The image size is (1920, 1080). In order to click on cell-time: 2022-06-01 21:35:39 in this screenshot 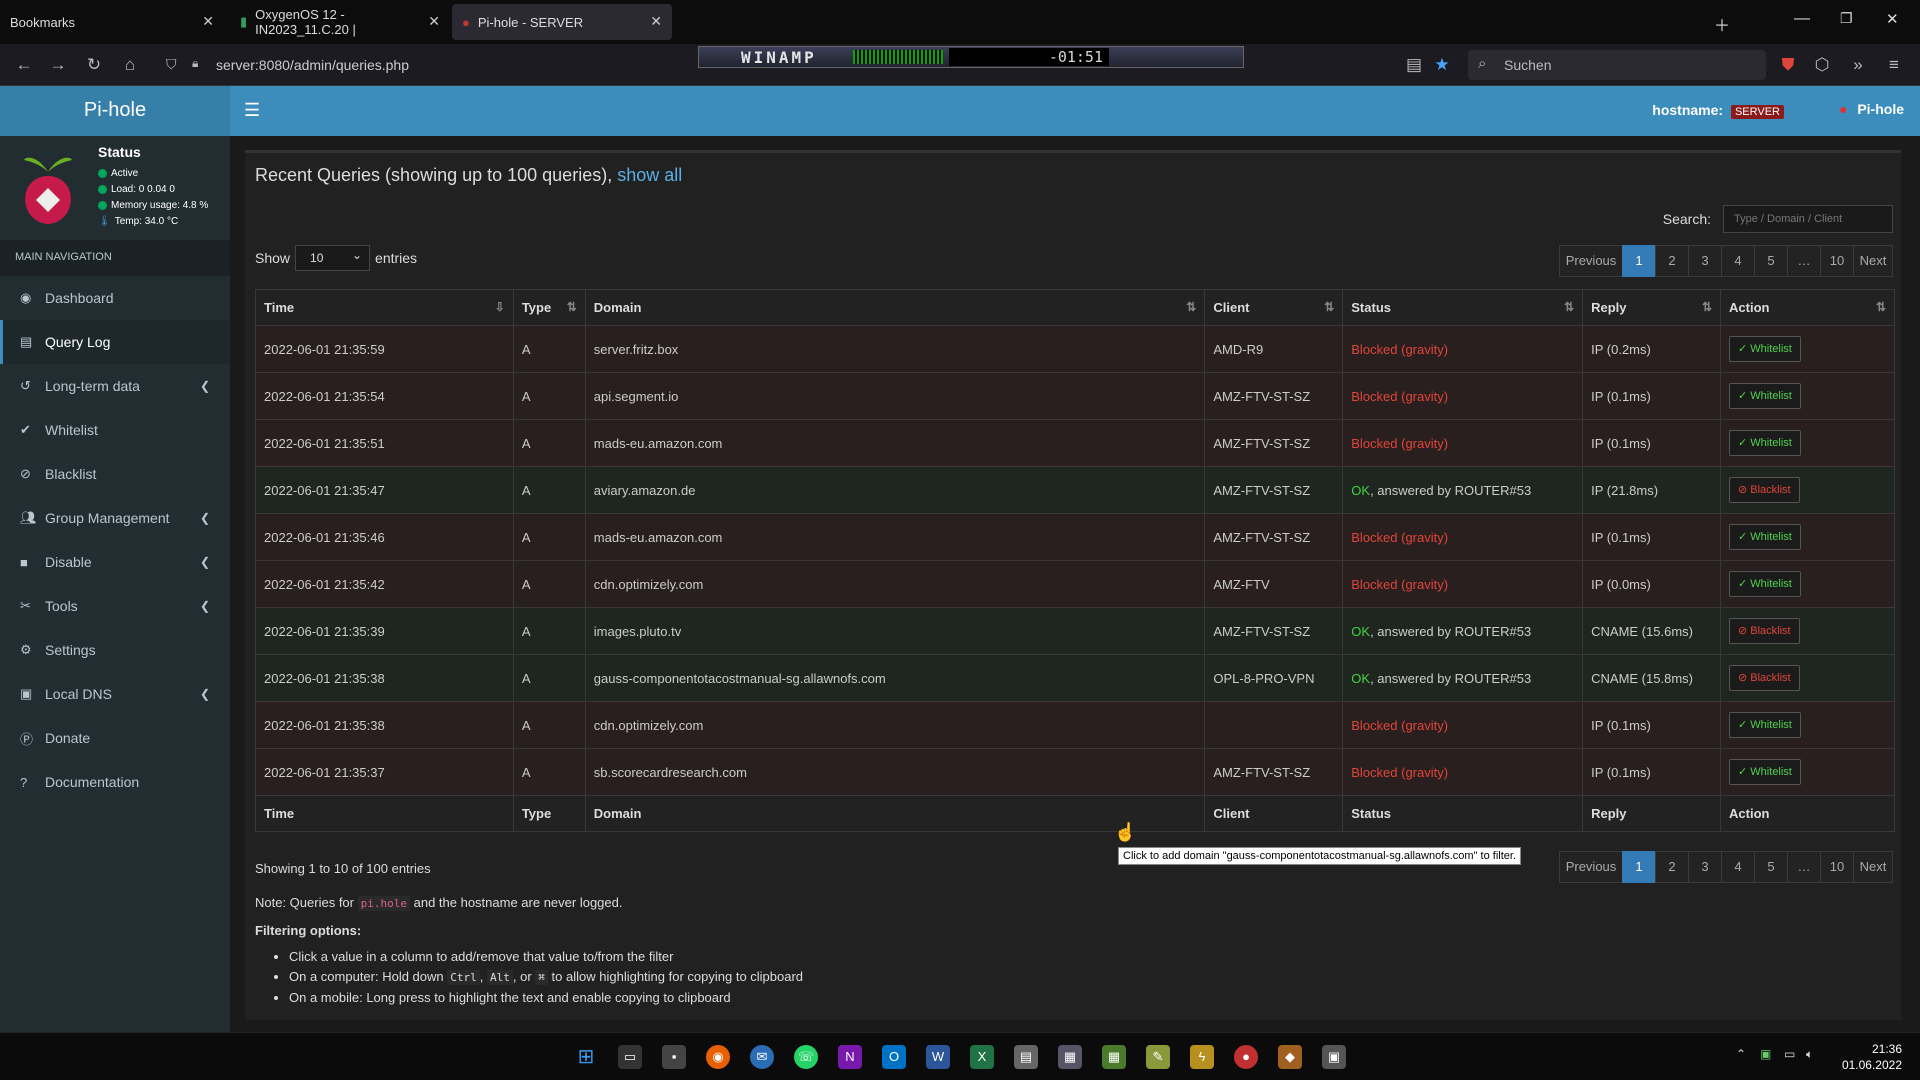, I will do `click(384, 631)`.